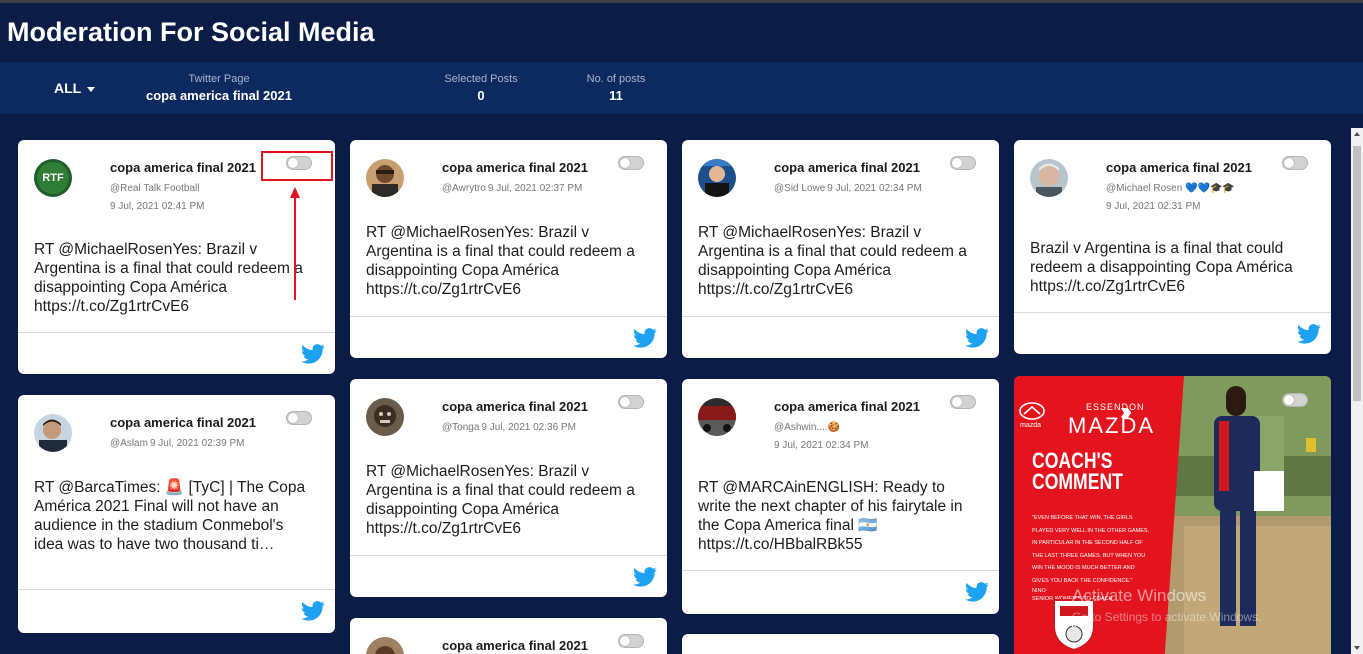 This screenshot has height=654, width=1363. I want to click on media-brand-big: MAZDA, so click(1111, 425).